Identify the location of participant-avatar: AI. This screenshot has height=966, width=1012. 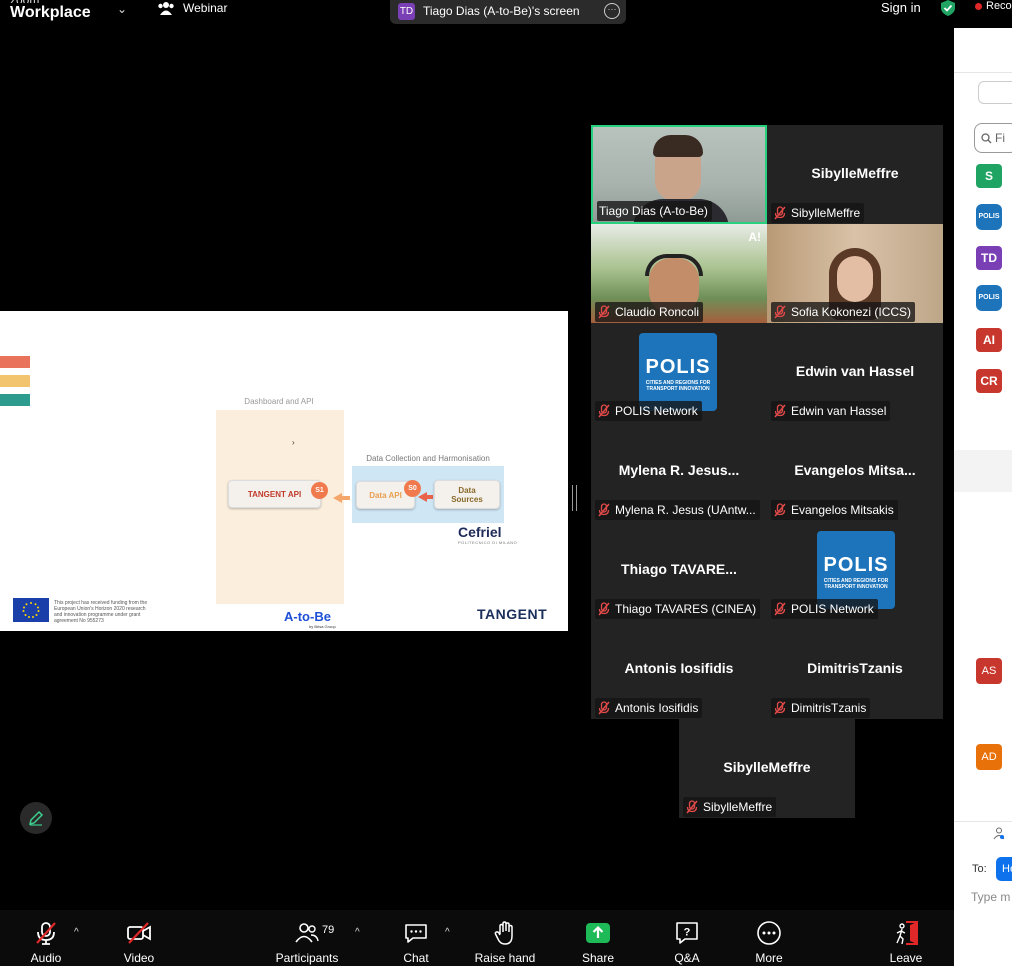
(989, 340).